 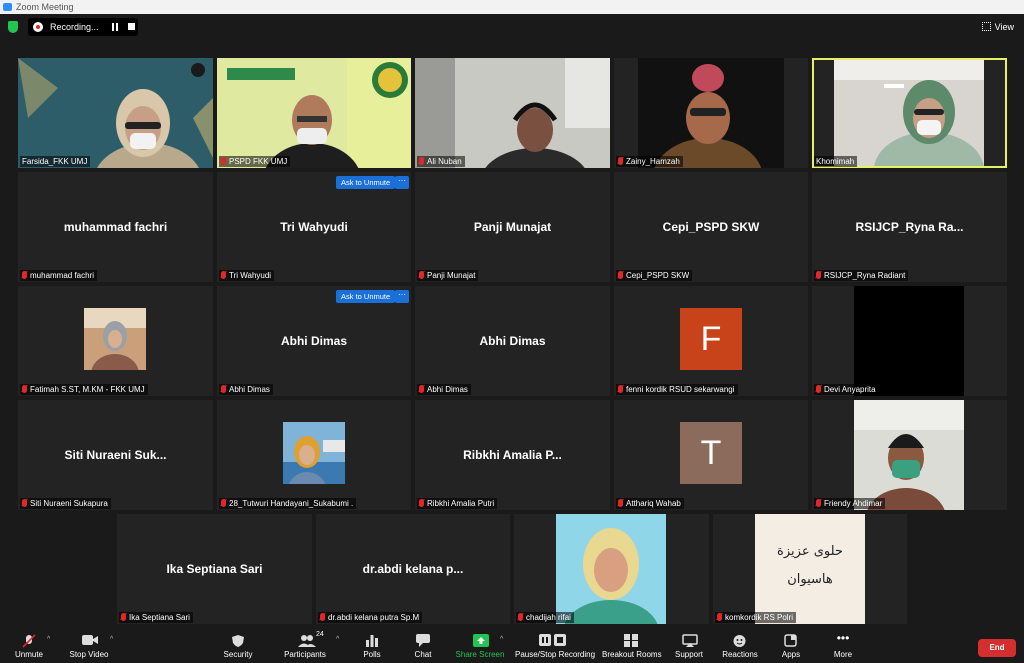 What do you see at coordinates (13, 27) in the screenshot?
I see `security-shield-icon` at bounding box center [13, 27].